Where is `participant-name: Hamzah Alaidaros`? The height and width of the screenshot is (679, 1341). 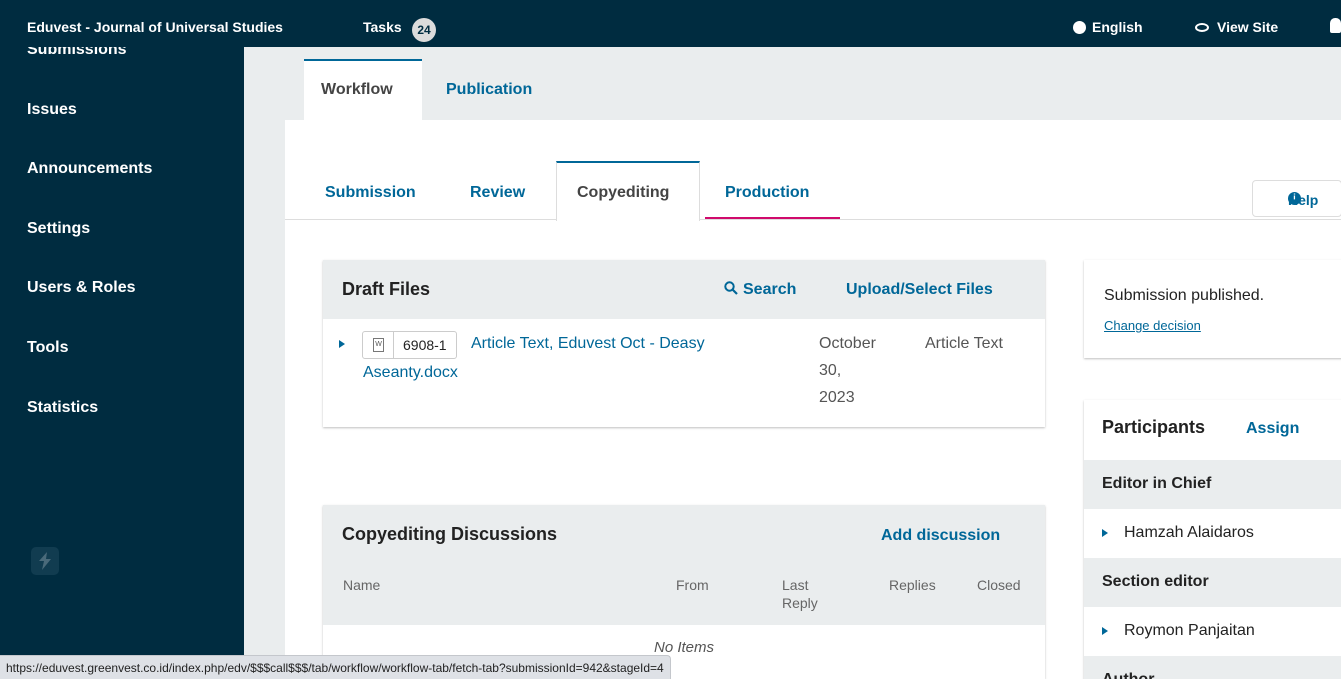 participant-name: Hamzah Alaidaros is located at coordinates (1189, 532).